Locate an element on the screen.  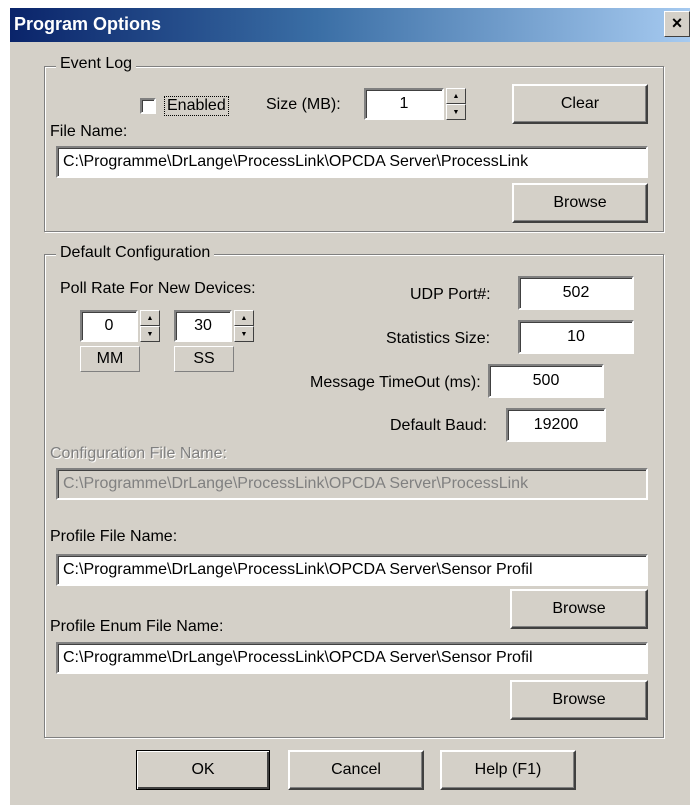
size-spinner: ▲ ▼ is located at coordinates (456, 104).